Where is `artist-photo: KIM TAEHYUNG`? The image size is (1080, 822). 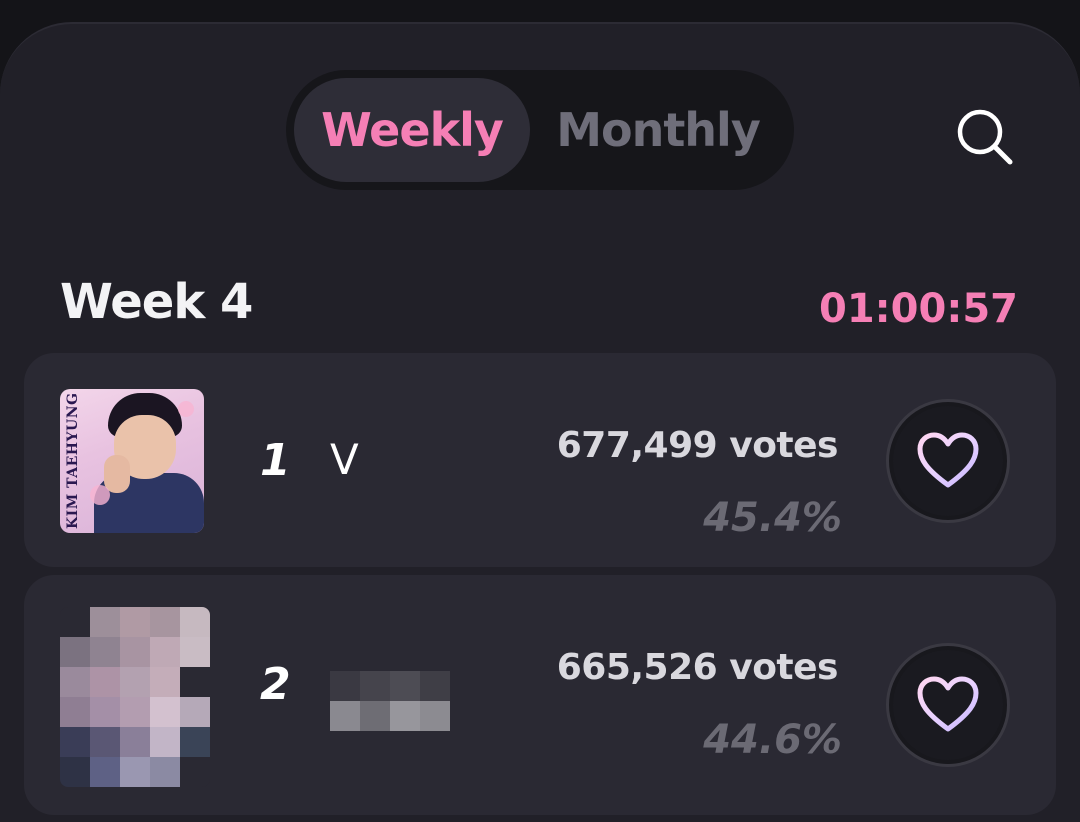
artist-photo: KIM TAEHYUNG is located at coordinates (132, 461).